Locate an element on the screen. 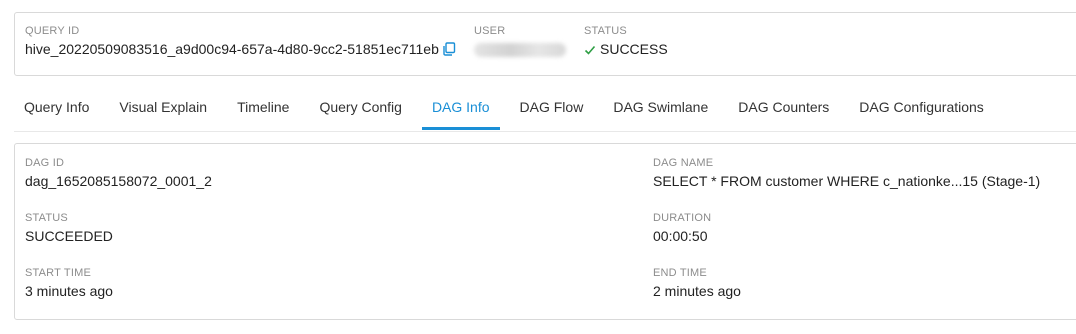 Image resolution: width=1076 pixels, height=334 pixels. status-field: STATUS SUCCESS is located at coordinates (626, 42).